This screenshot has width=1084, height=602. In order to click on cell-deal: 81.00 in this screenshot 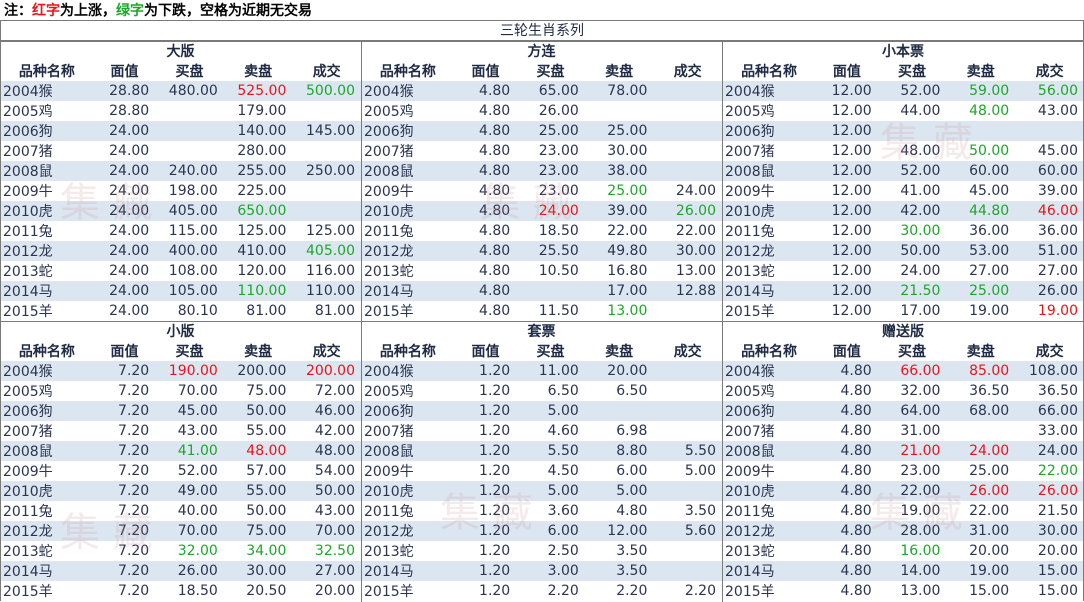, I will do `click(326, 311)`.